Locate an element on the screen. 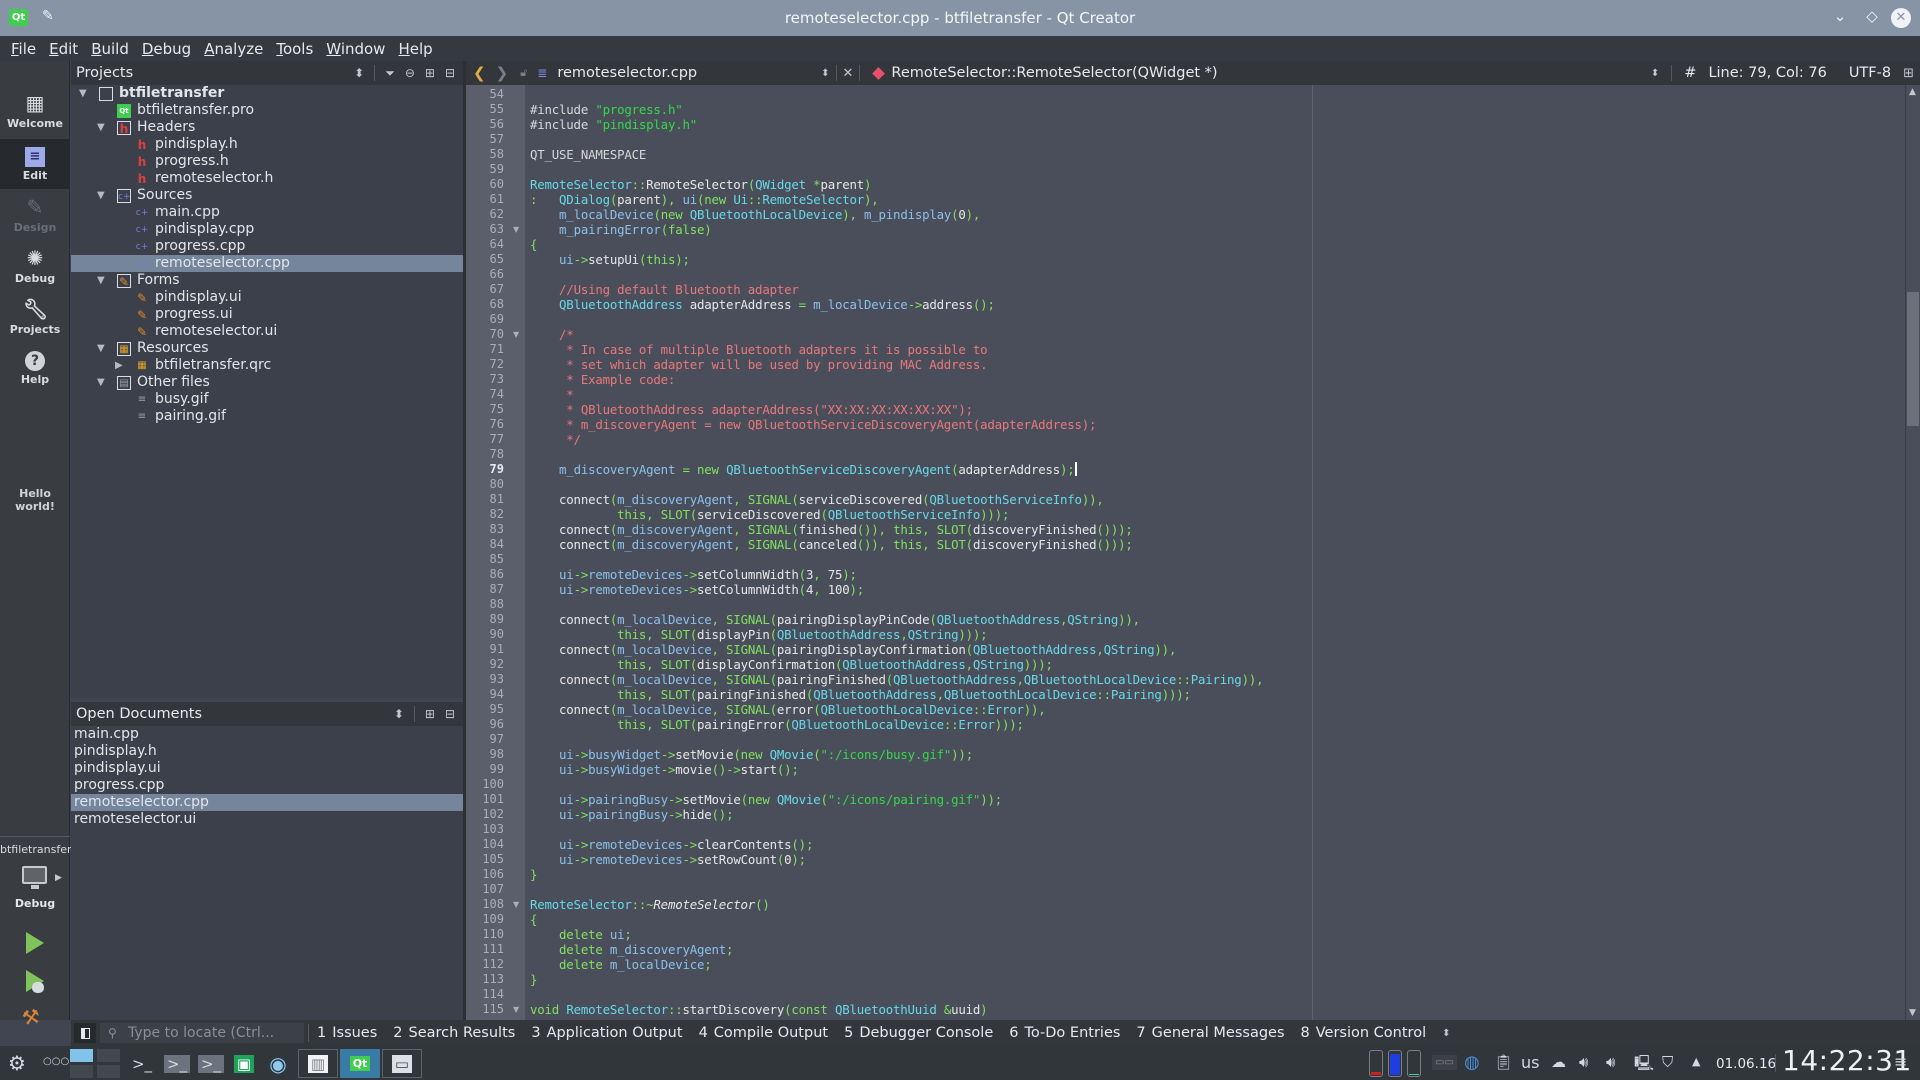 The width and height of the screenshot is (1920, 1080). code-line: * is located at coordinates (551, 394).